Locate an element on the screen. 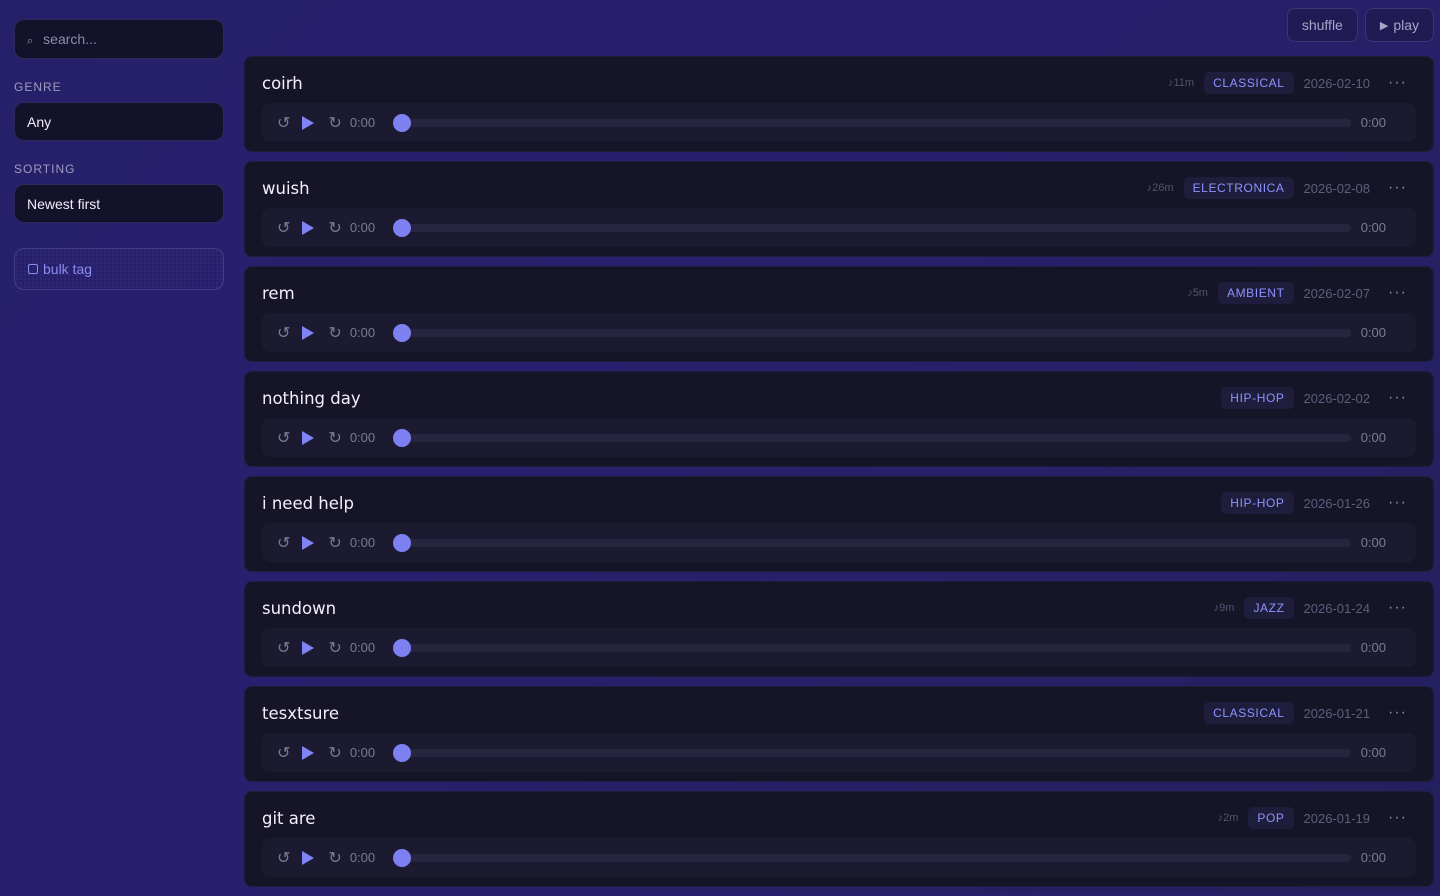  search-icon: ⌕ is located at coordinates (30, 40).